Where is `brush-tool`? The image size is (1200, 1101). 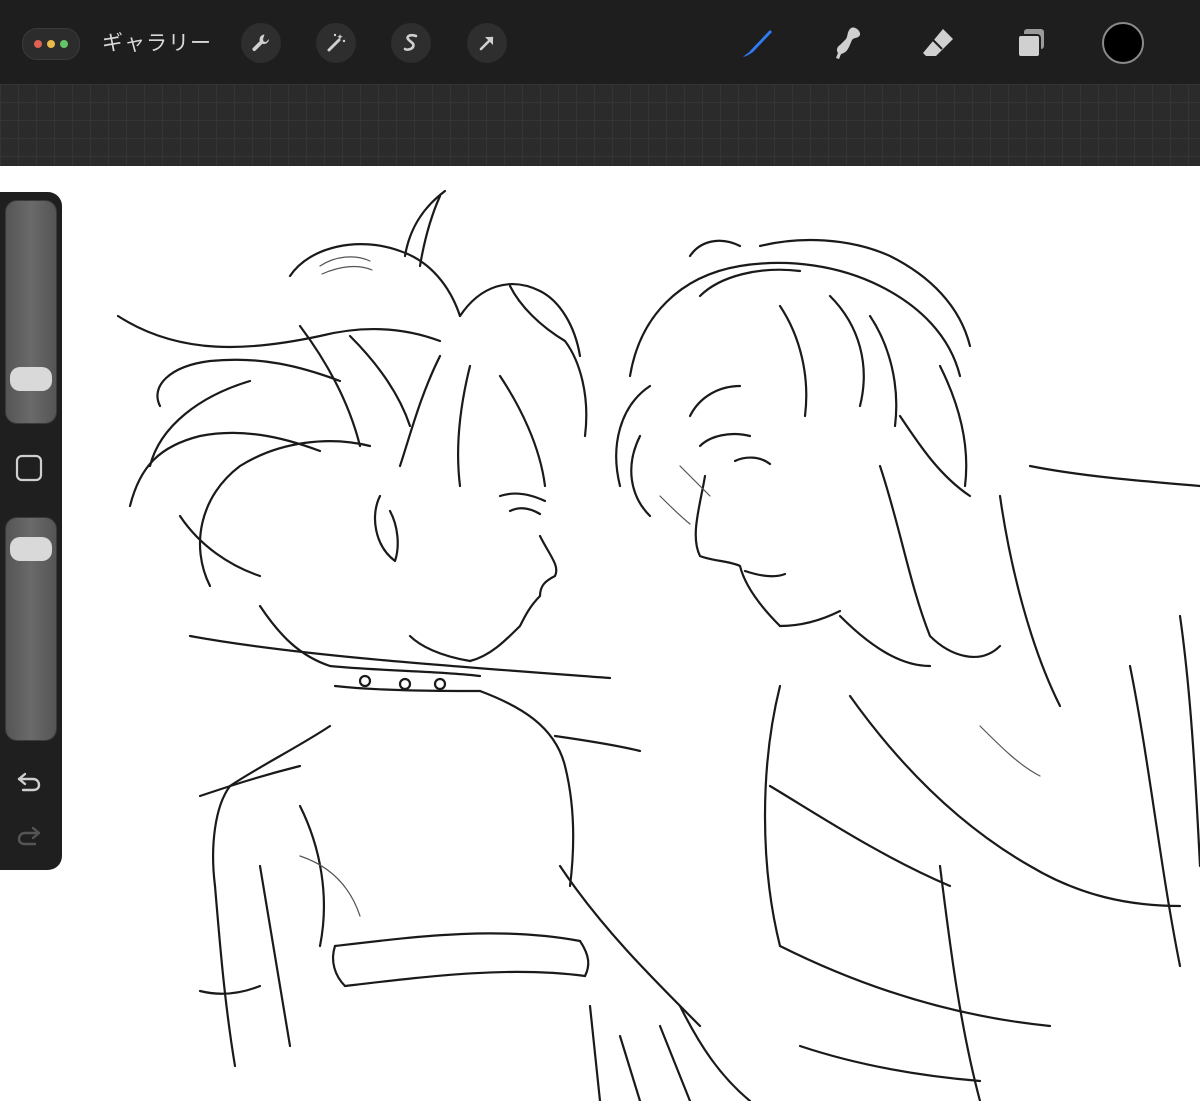
brush-tool is located at coordinates (757, 43).